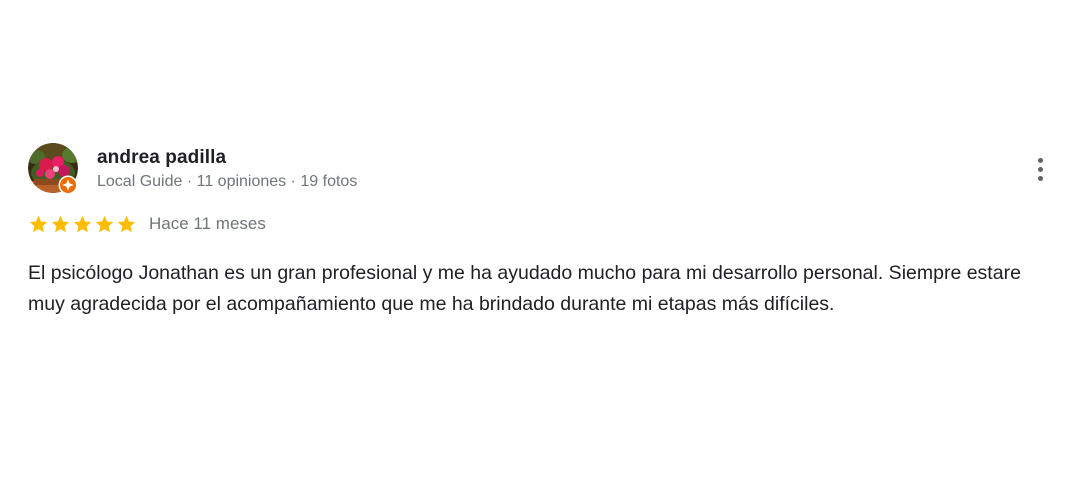 The image size is (1080, 500). What do you see at coordinates (53, 169) in the screenshot?
I see `reviewer-avatar` at bounding box center [53, 169].